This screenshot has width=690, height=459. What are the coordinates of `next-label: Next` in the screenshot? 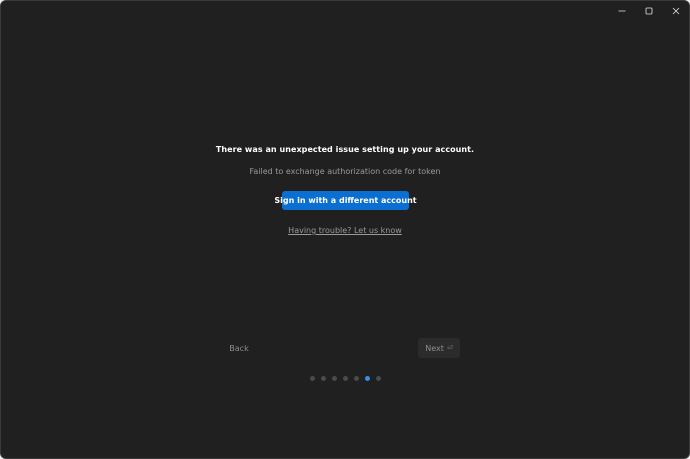 It's located at (434, 348).